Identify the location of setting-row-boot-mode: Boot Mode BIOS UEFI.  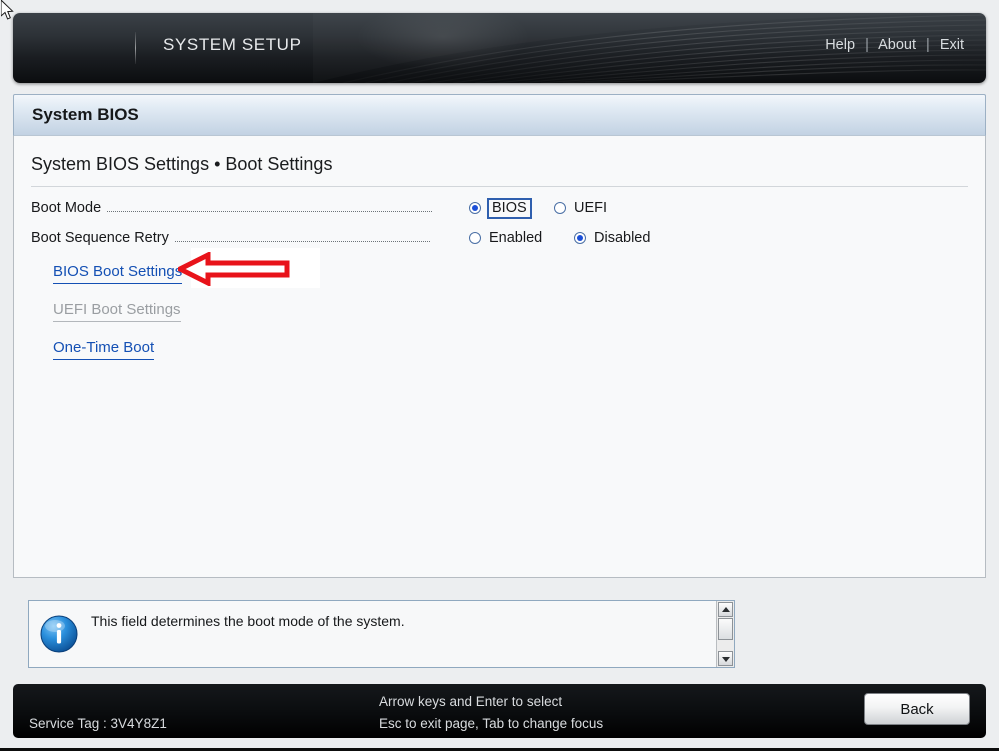
(499, 208).